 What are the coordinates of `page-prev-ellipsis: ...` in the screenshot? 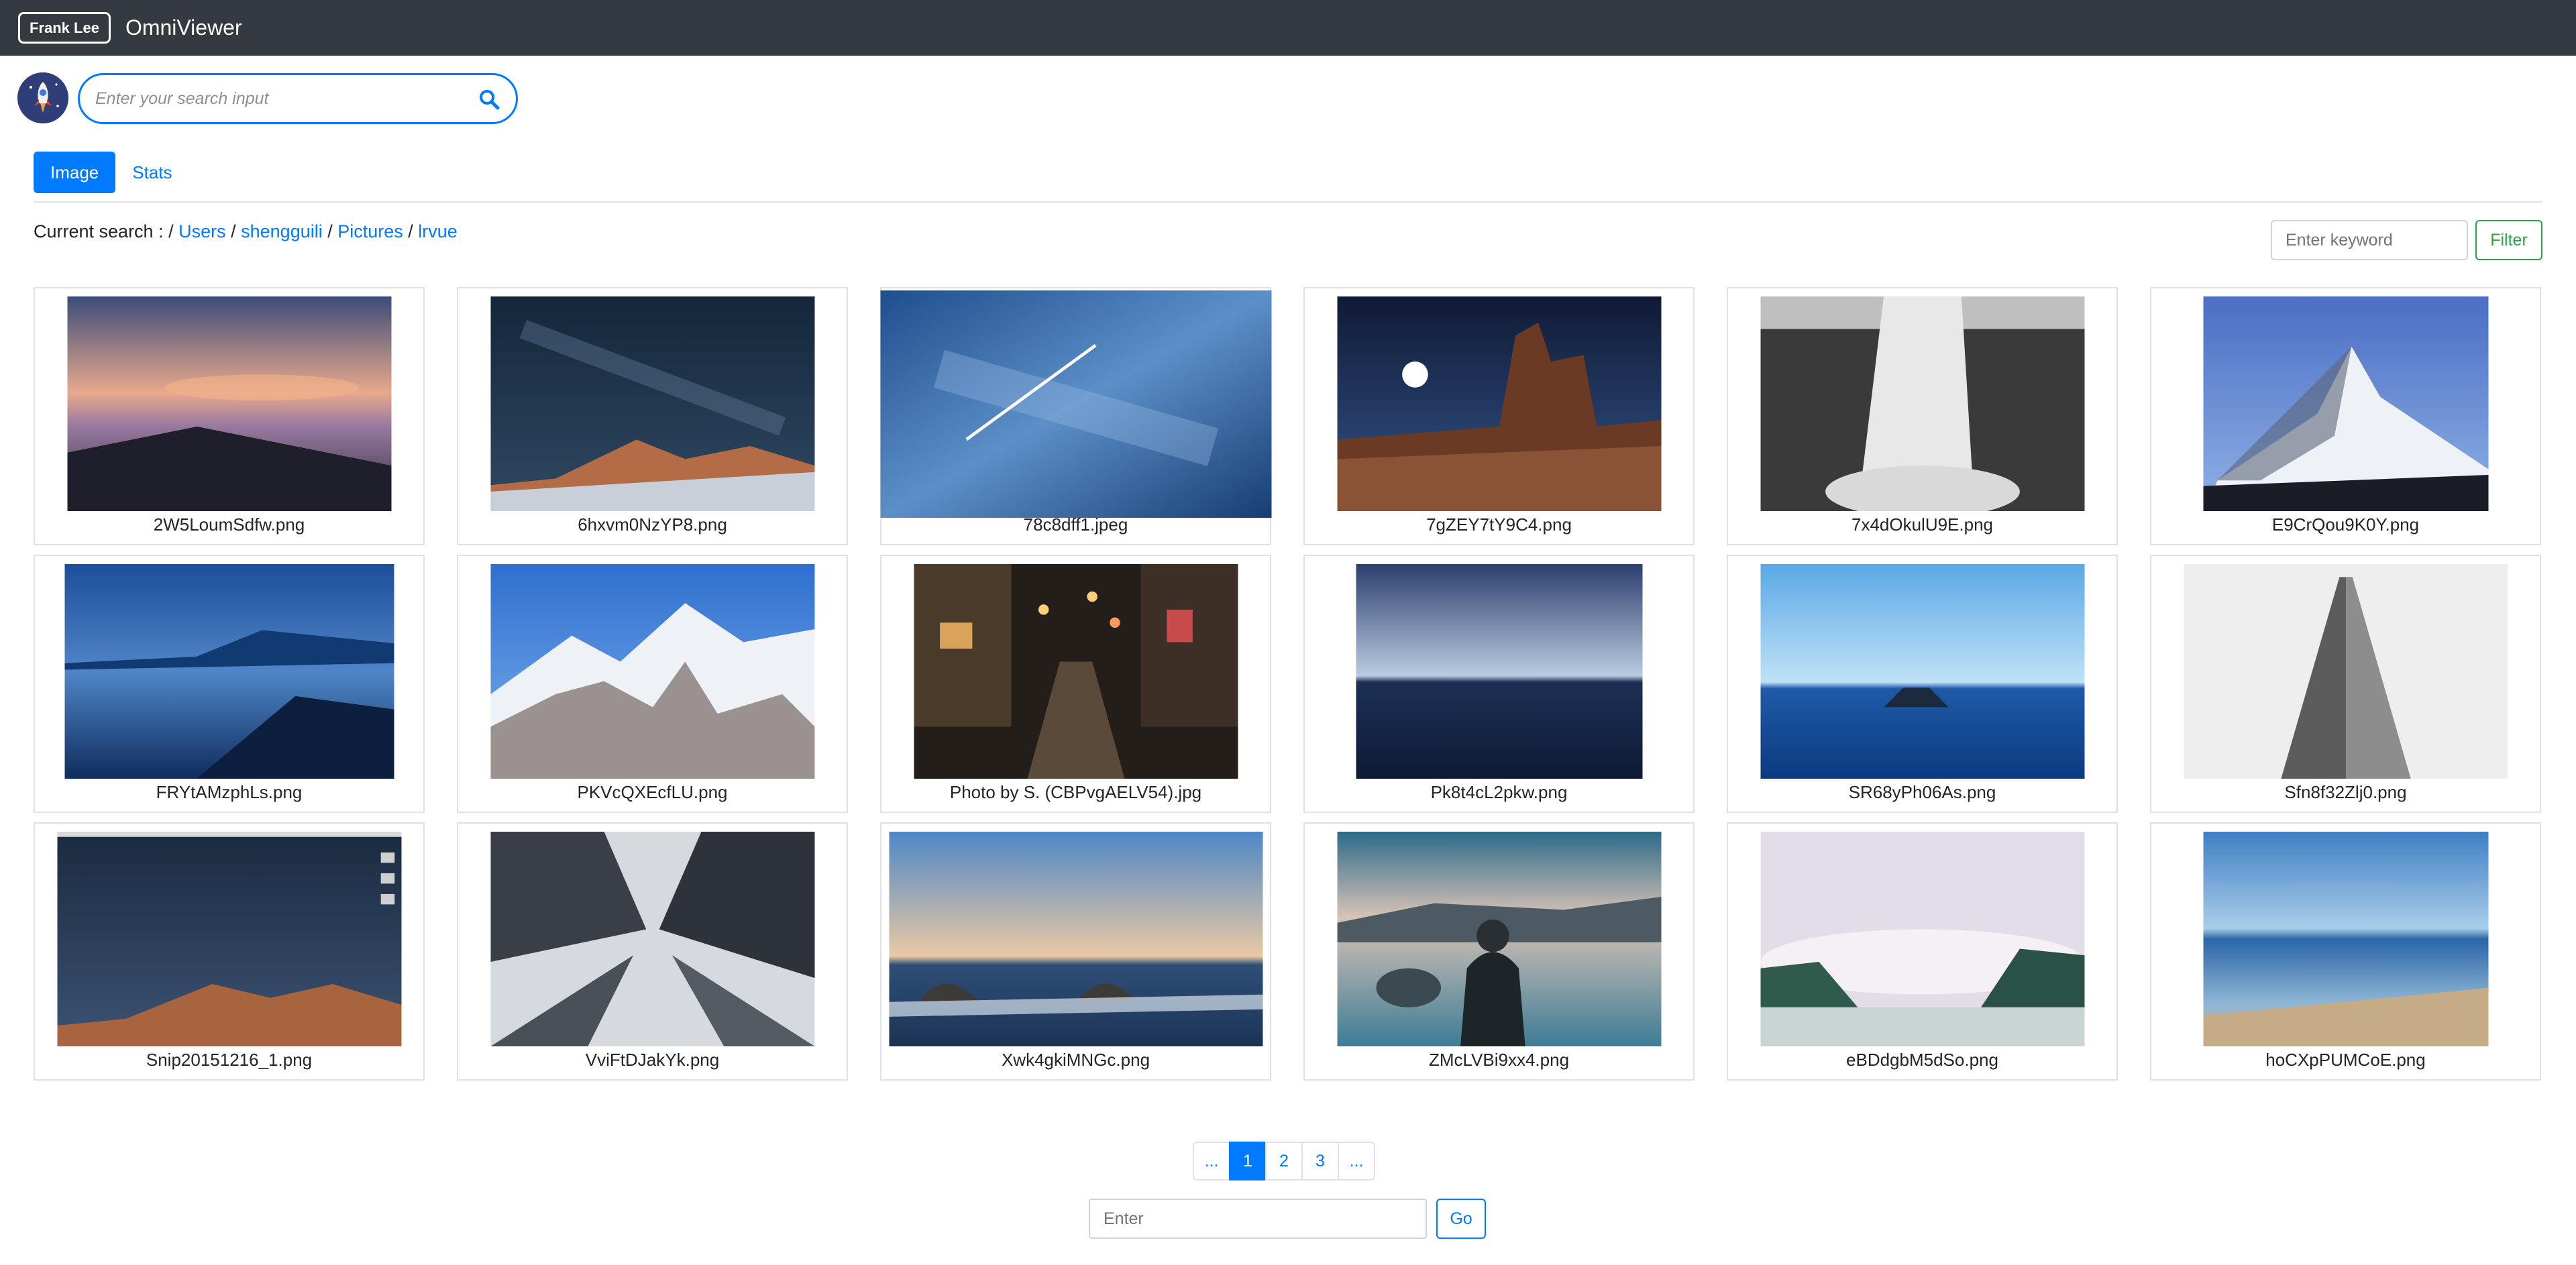 It's located at (1211, 1161).